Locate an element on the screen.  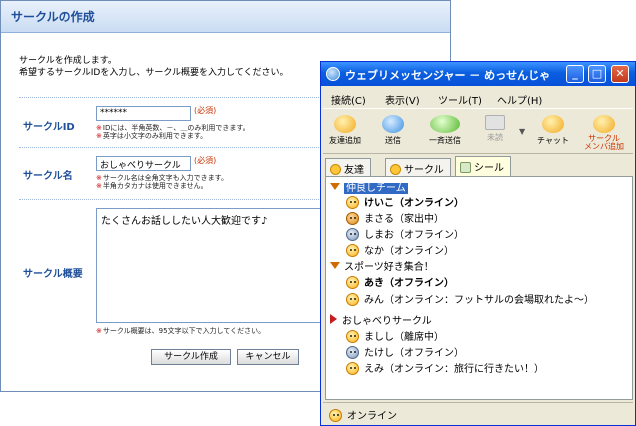
contact-item: けいこ（オンライン） is located at coordinates (405, 201).